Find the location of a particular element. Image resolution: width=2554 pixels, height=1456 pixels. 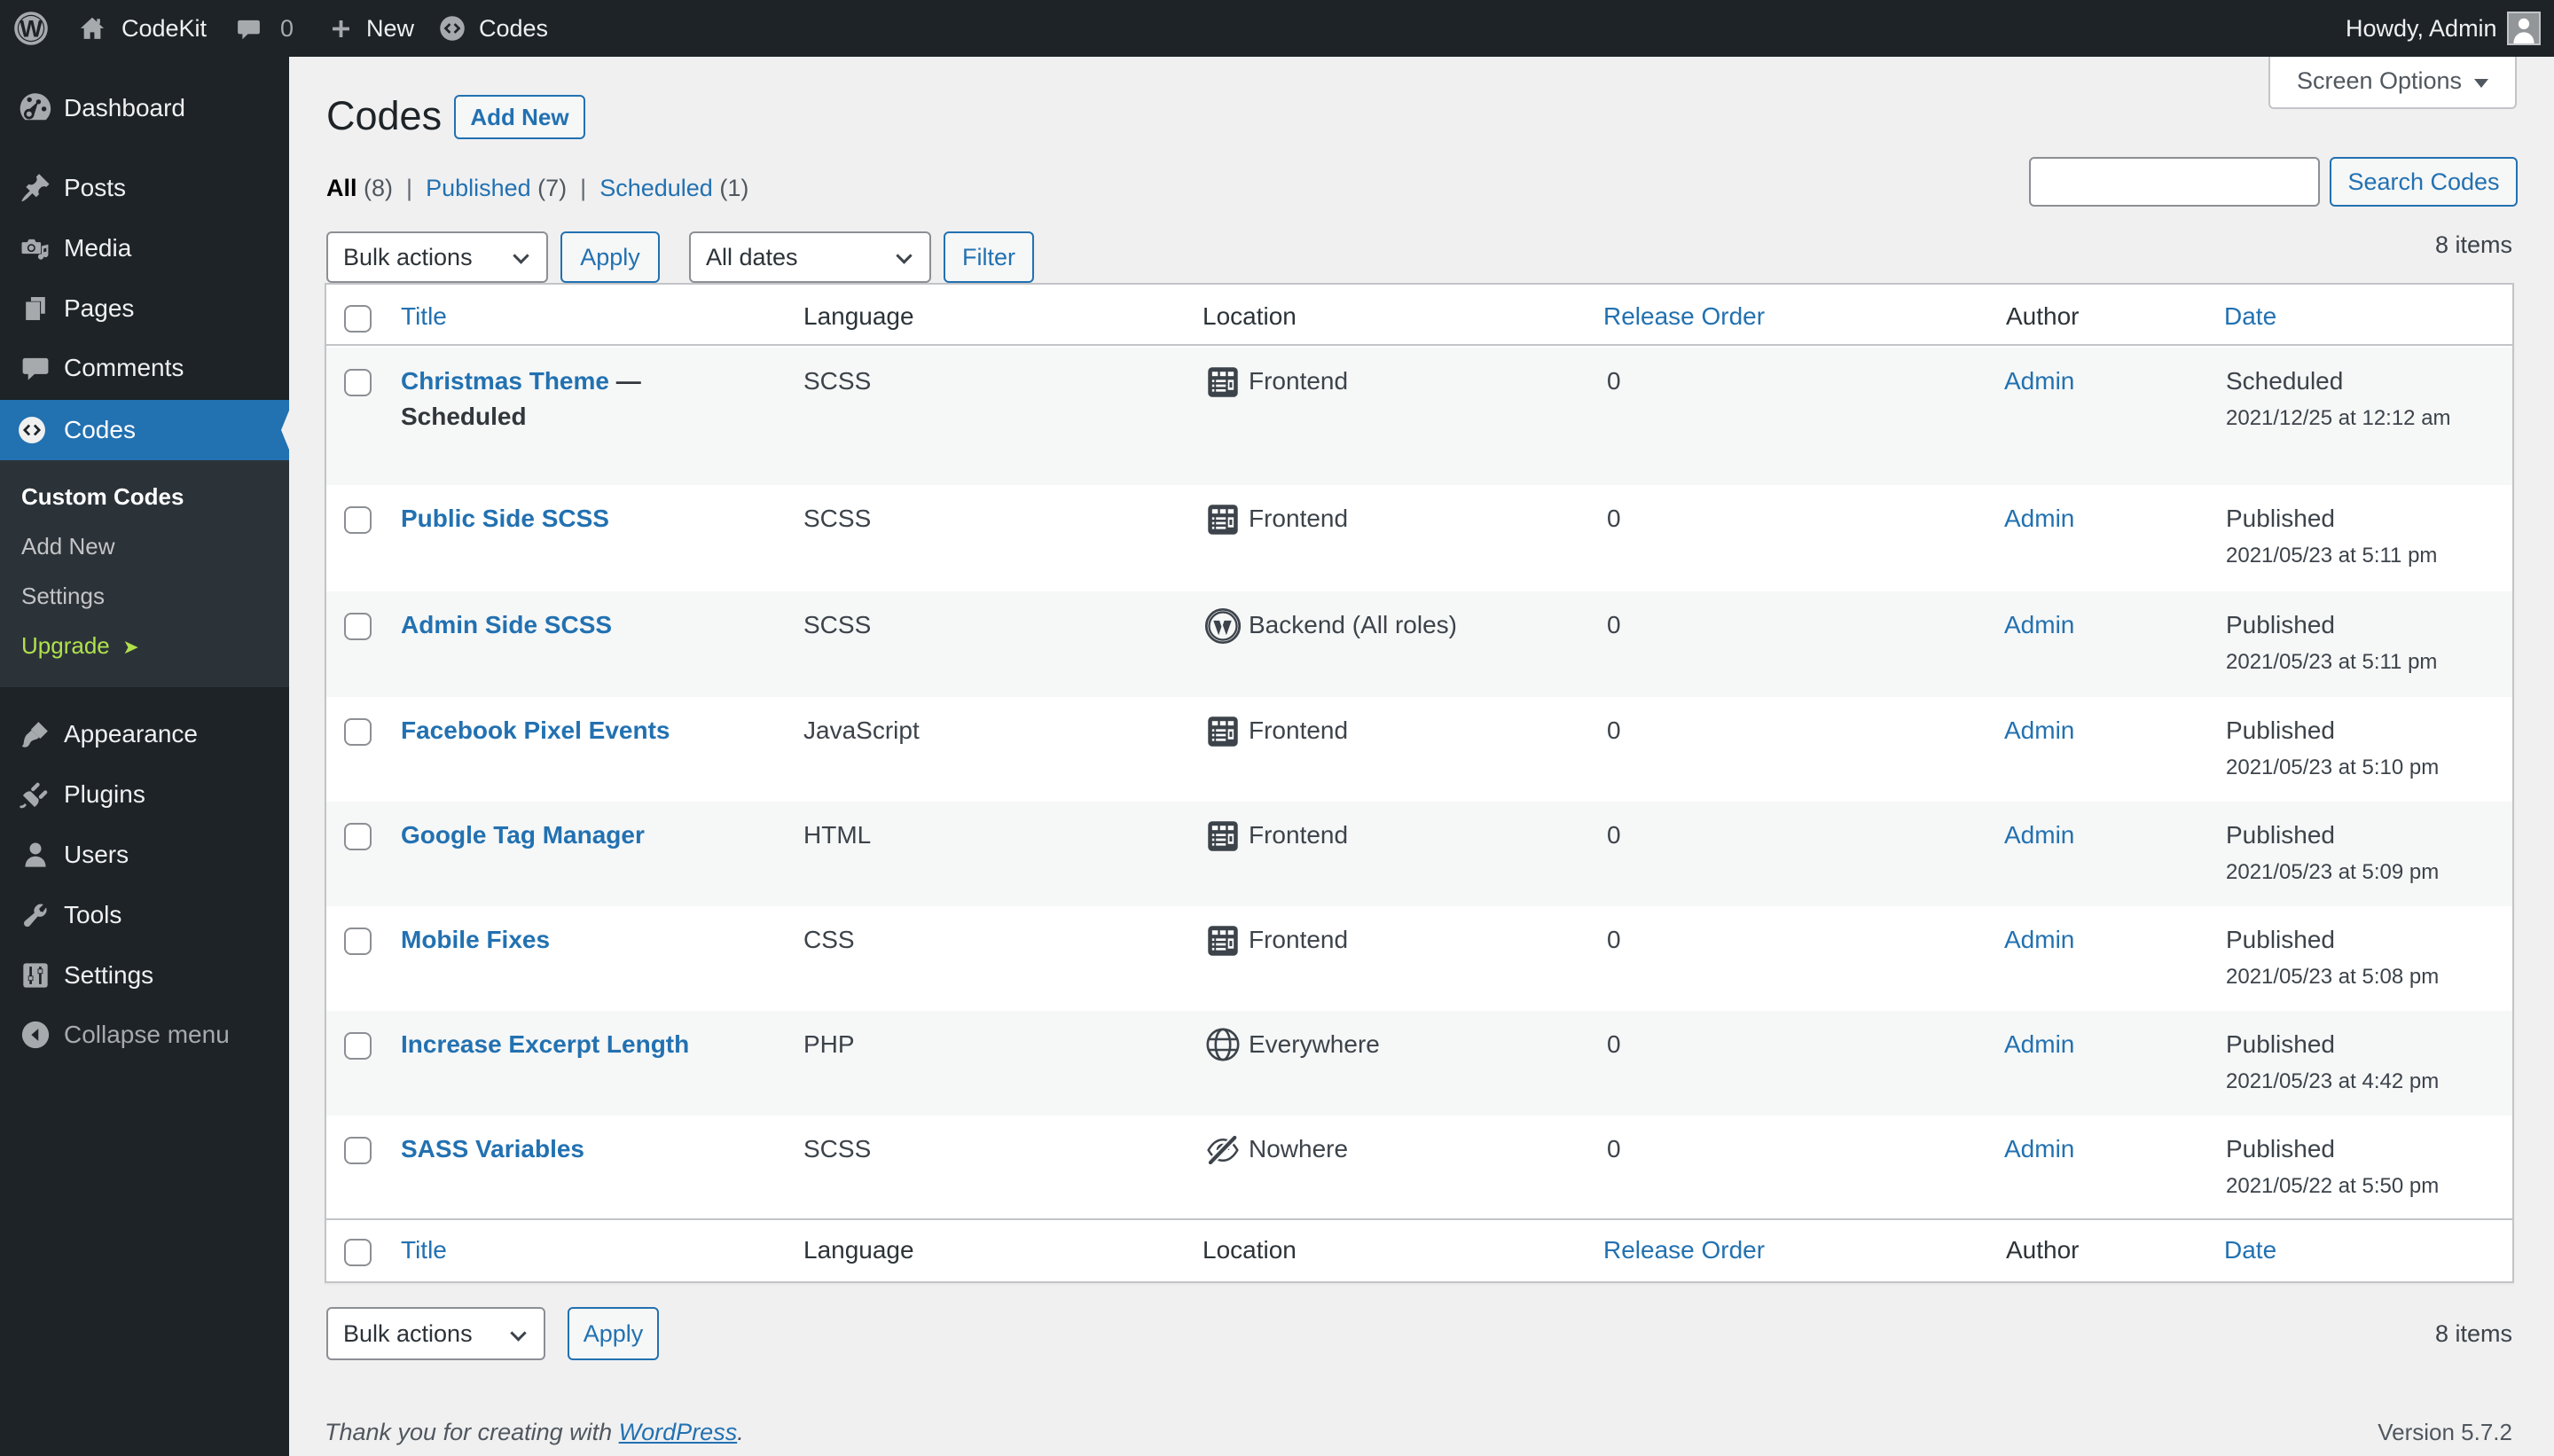

svg-text: W is located at coordinates (31, 29).